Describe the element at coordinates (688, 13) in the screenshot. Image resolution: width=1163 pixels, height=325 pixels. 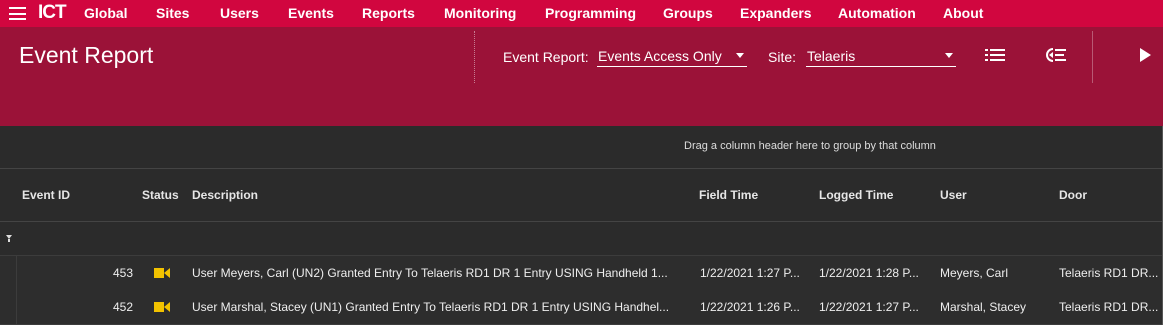
I see `menu-item-groups: Groups` at that location.